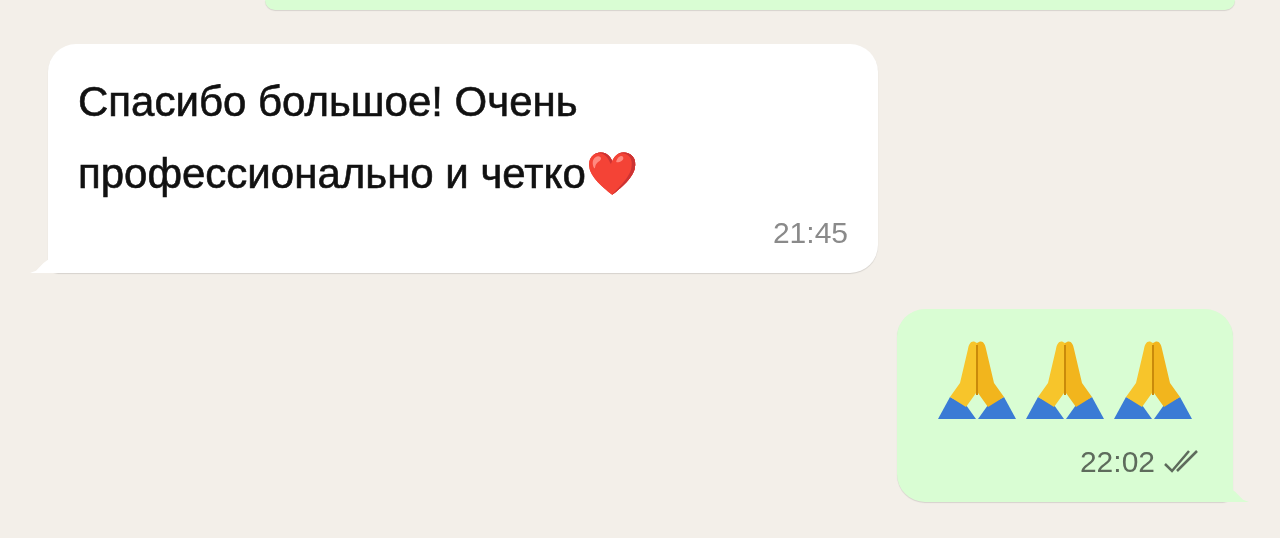  Describe the element at coordinates (1117, 462) in the screenshot. I see `message-time: 22:02` at that location.